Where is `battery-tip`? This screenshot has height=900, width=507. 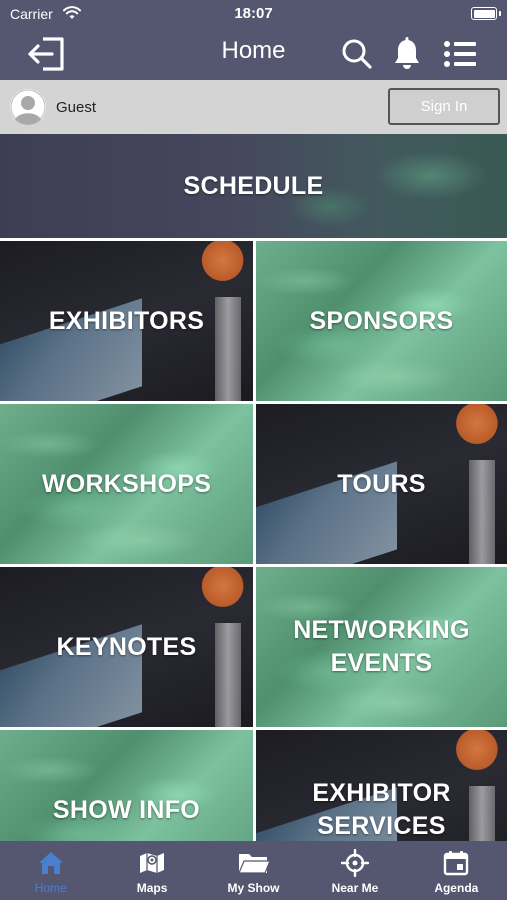
battery-tip is located at coordinates (500, 13).